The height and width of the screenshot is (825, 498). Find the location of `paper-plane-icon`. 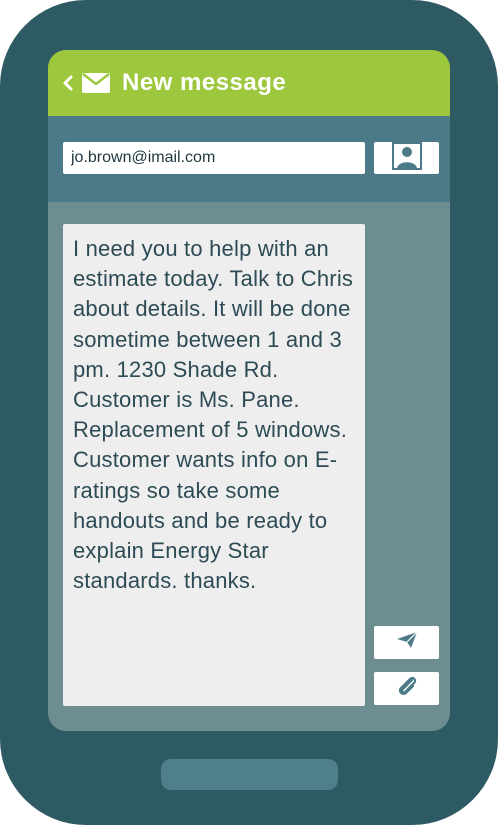

paper-plane-icon is located at coordinates (407, 642).